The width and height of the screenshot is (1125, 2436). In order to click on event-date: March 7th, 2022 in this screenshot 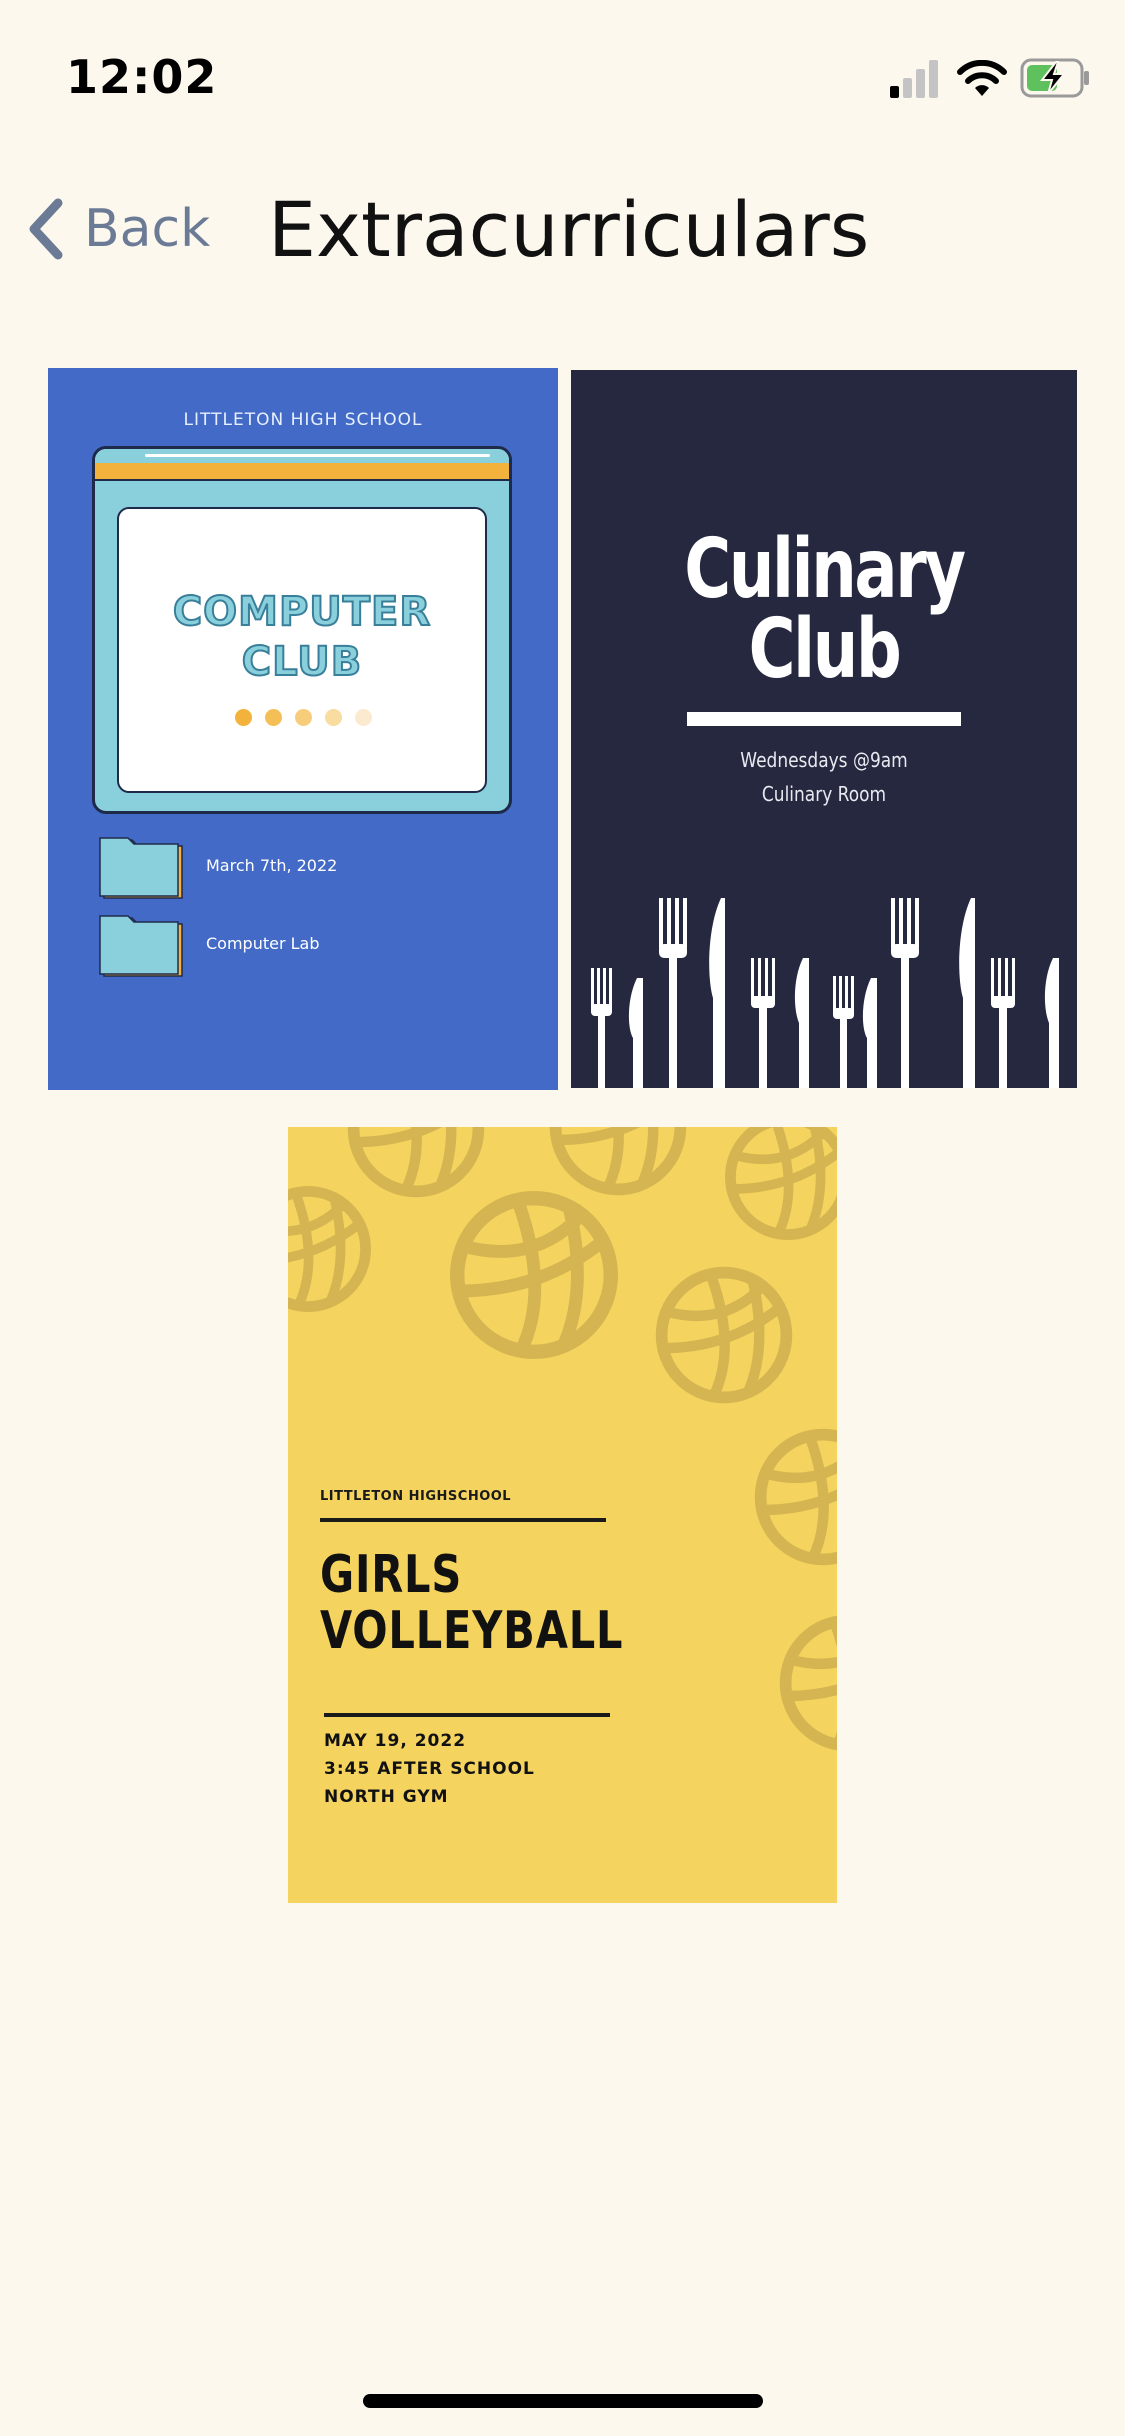, I will do `click(272, 865)`.